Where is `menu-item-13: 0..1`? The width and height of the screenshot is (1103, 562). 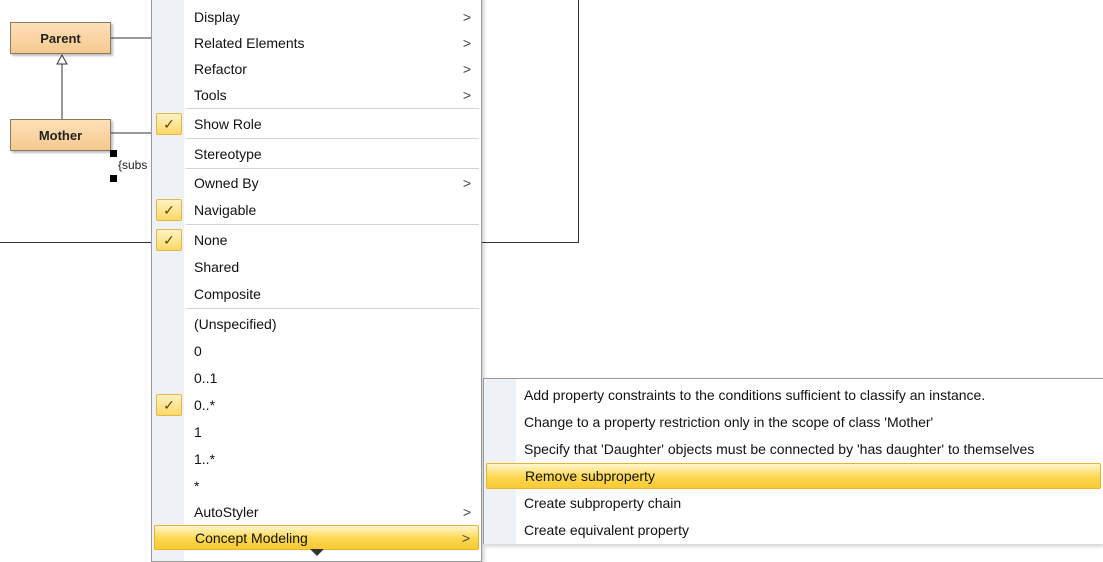
menu-item-13: 0..1 is located at coordinates (316, 377).